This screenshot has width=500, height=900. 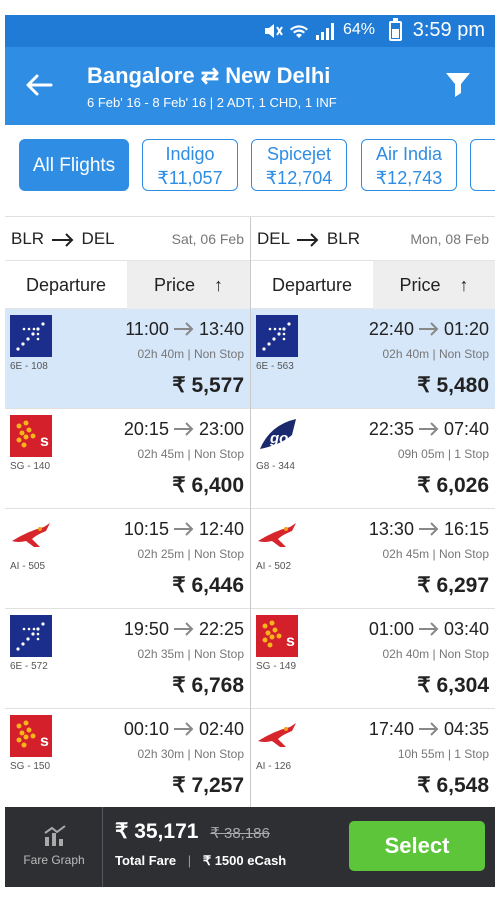 I want to click on flight-times: 00:10 02:40, so click(x=184, y=729).